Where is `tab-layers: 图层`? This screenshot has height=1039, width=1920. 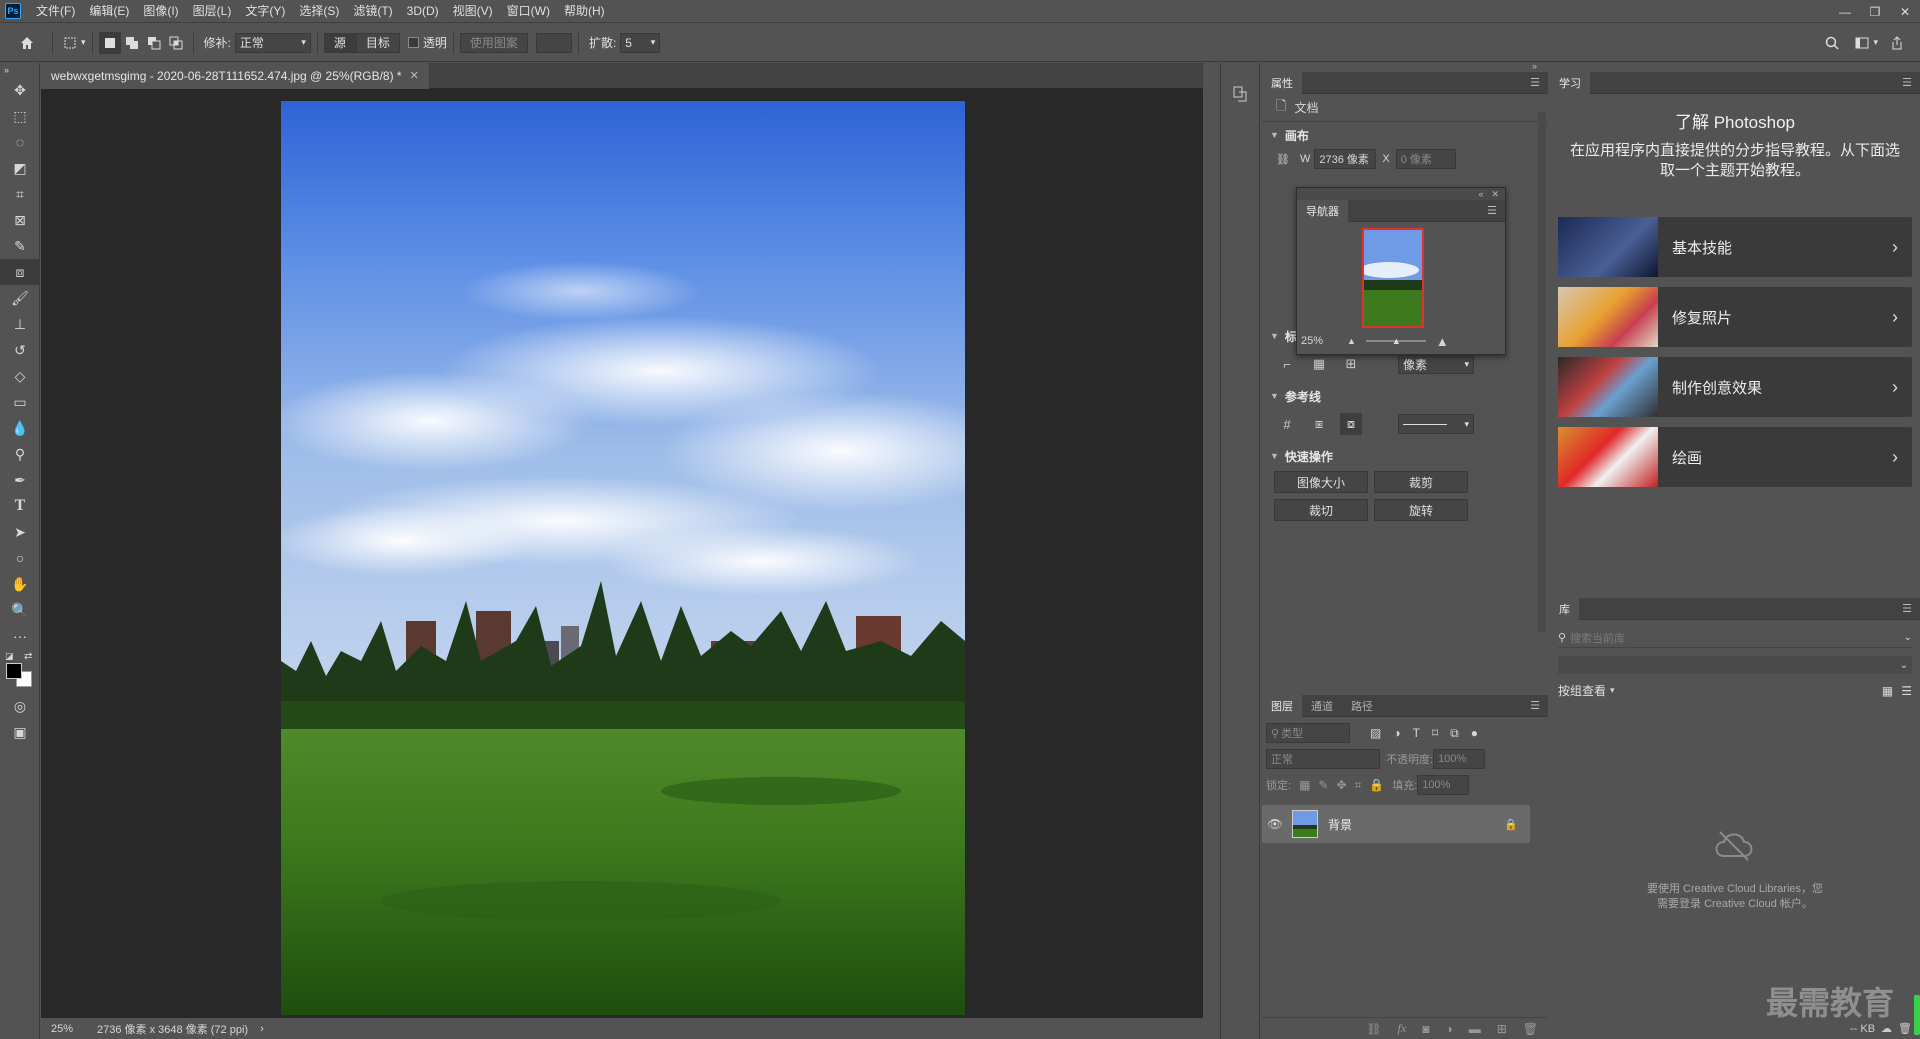
tab-layers: 图层 is located at coordinates (1282, 705).